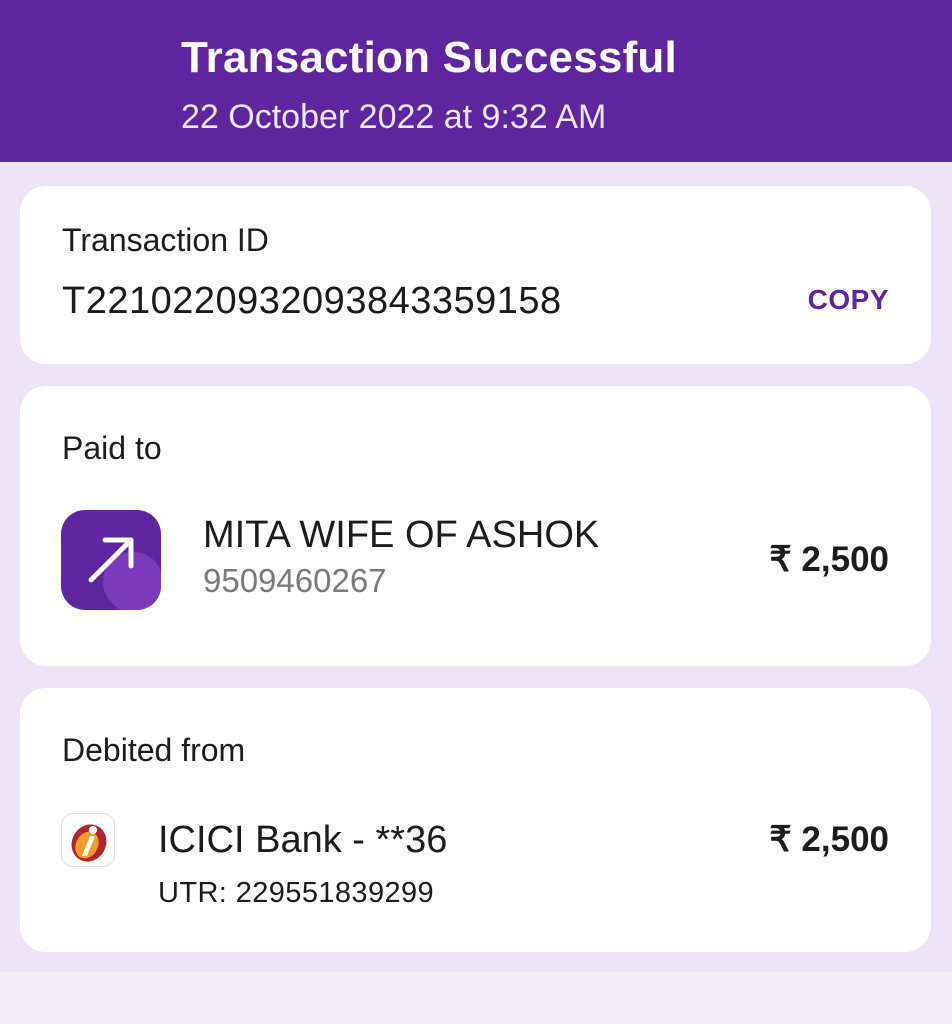 The height and width of the screenshot is (1024, 952). I want to click on paid-to-label: Paid to, so click(112, 448).